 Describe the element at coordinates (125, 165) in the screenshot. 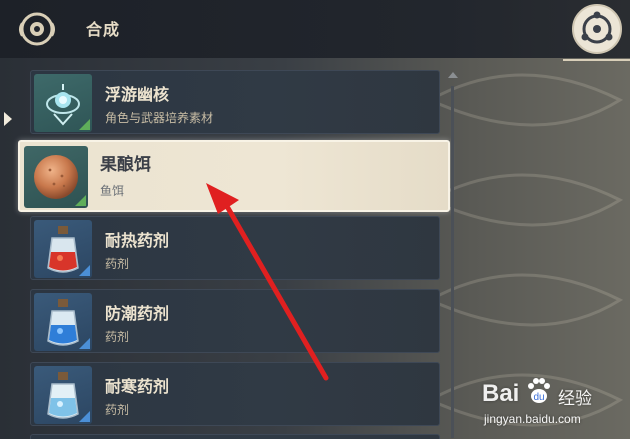

I see `item-name: 果酿饵` at that location.